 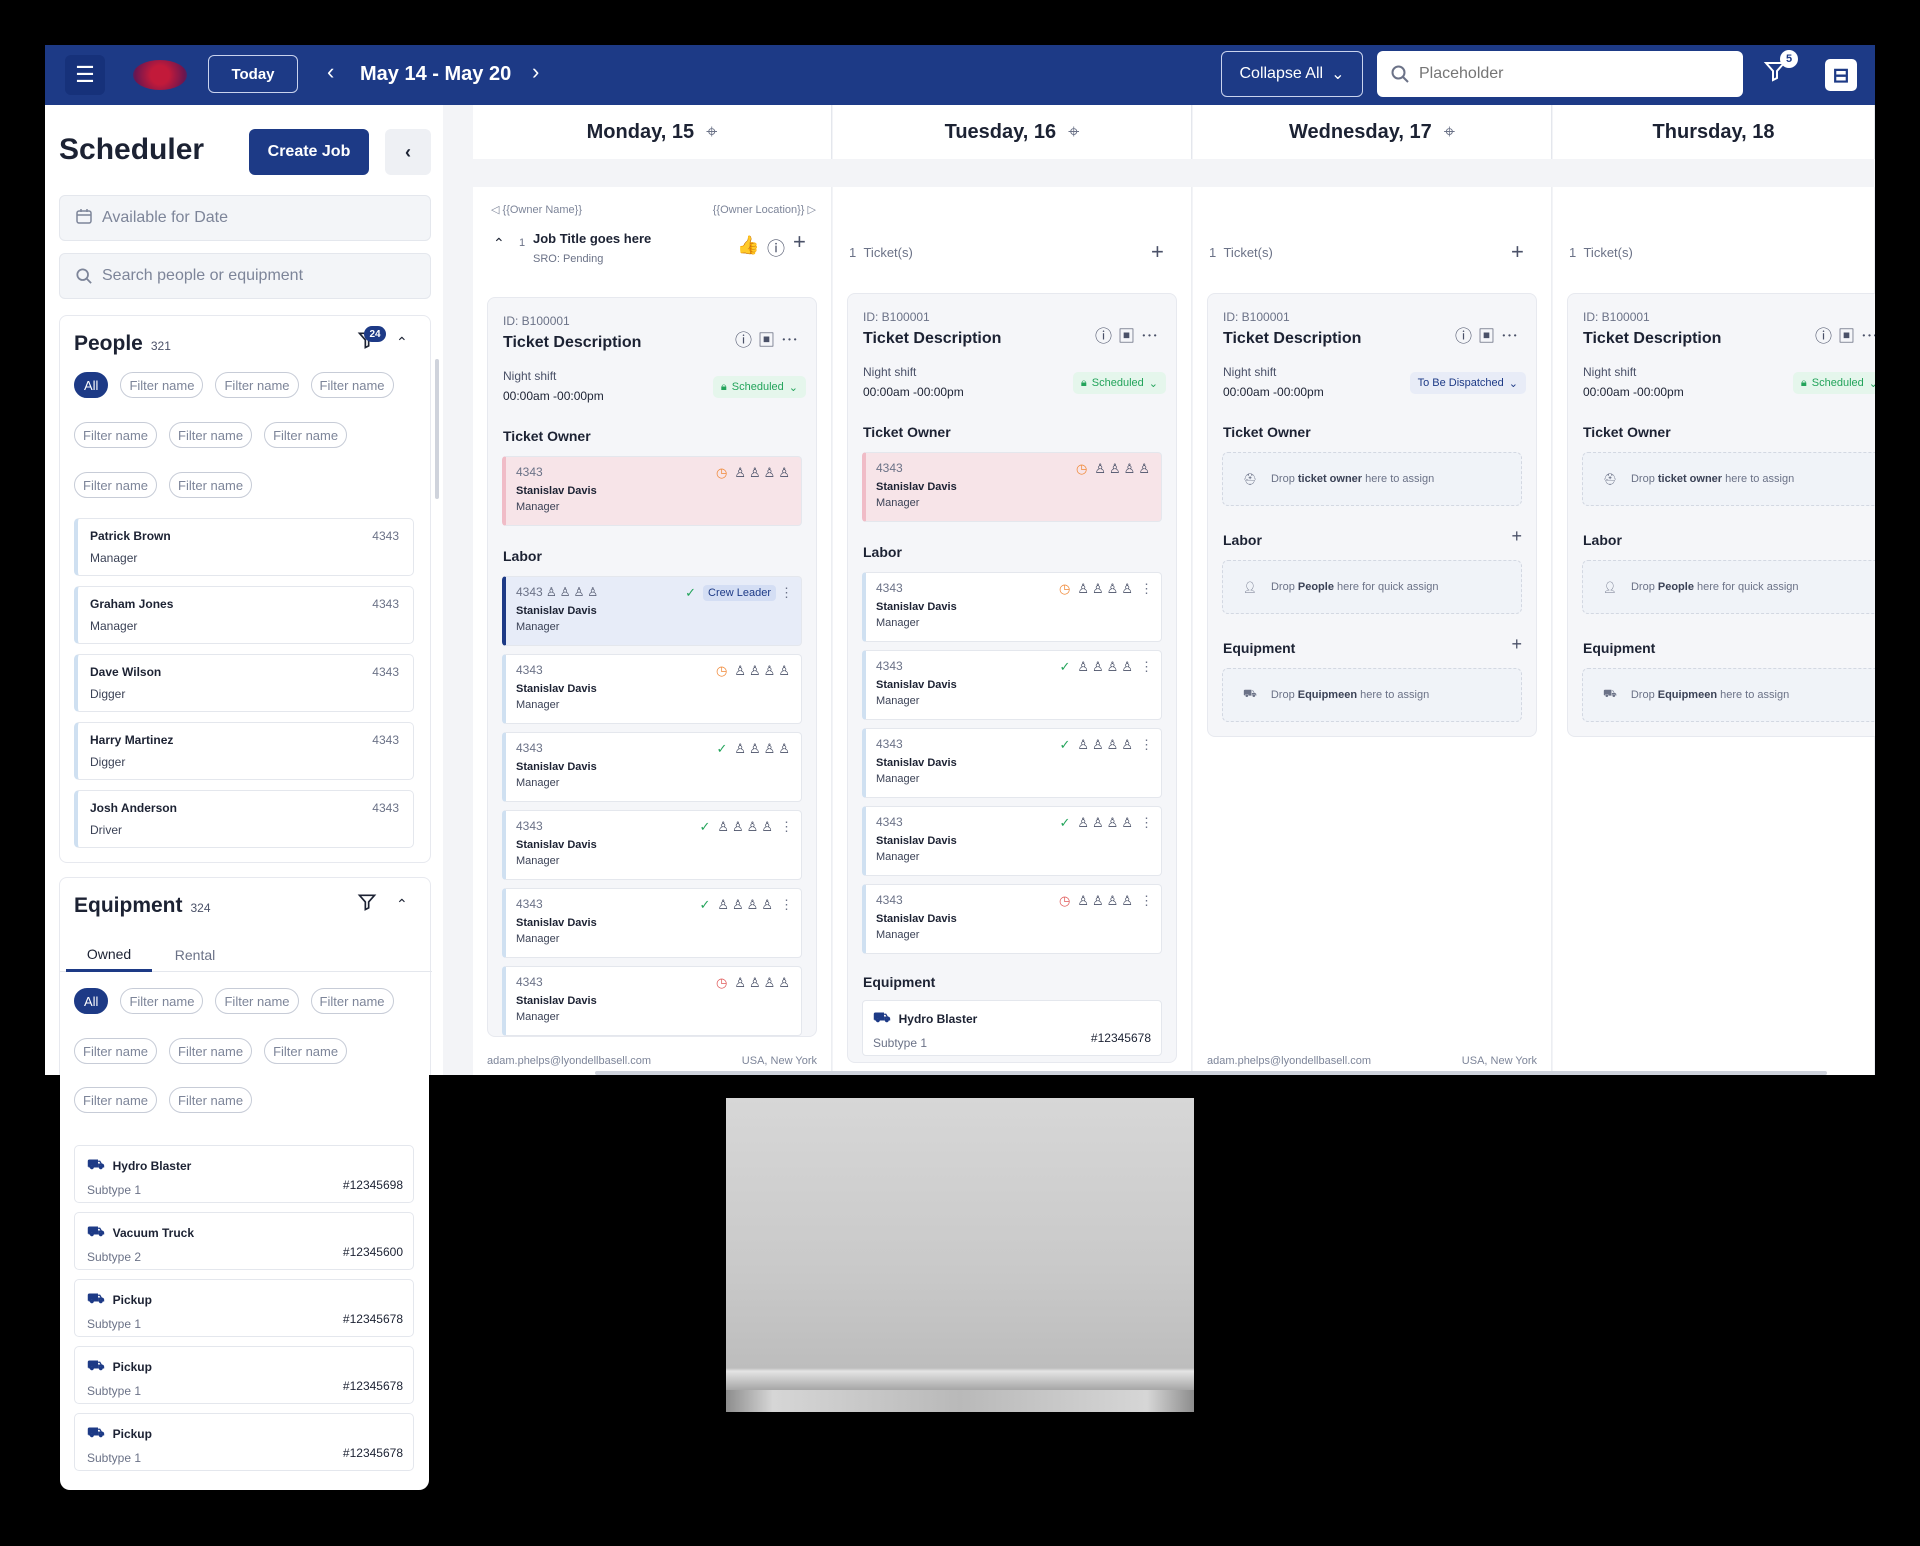 What do you see at coordinates (1372, 132) in the screenshot?
I see `day-header-wednesday: Wednesday, 17 ⌖` at bounding box center [1372, 132].